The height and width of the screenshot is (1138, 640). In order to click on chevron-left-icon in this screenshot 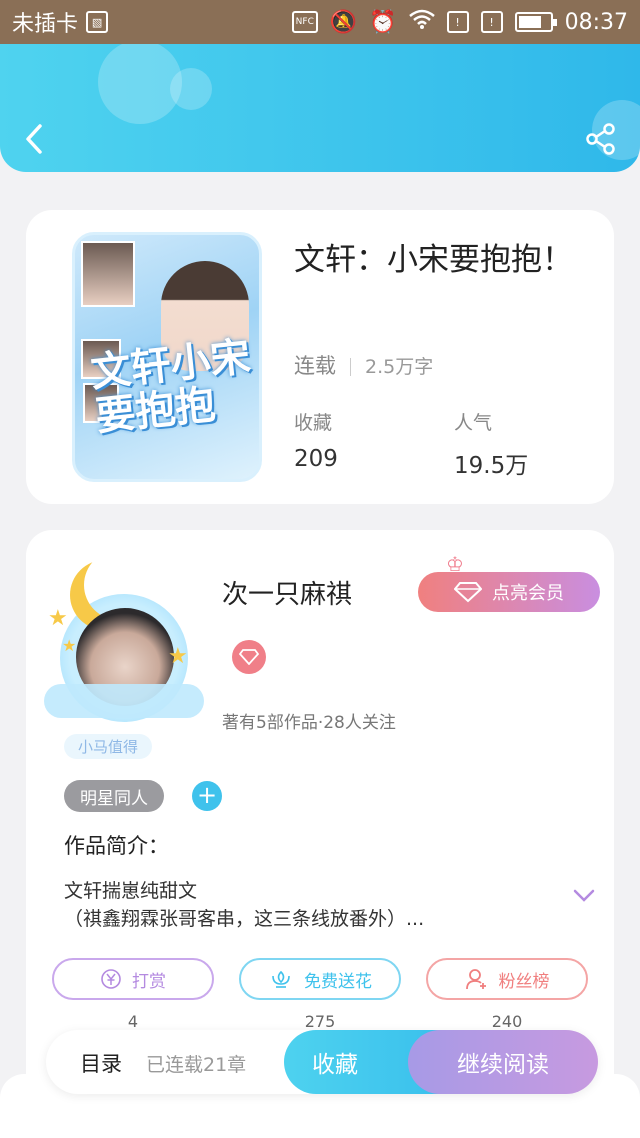, I will do `click(34, 139)`.